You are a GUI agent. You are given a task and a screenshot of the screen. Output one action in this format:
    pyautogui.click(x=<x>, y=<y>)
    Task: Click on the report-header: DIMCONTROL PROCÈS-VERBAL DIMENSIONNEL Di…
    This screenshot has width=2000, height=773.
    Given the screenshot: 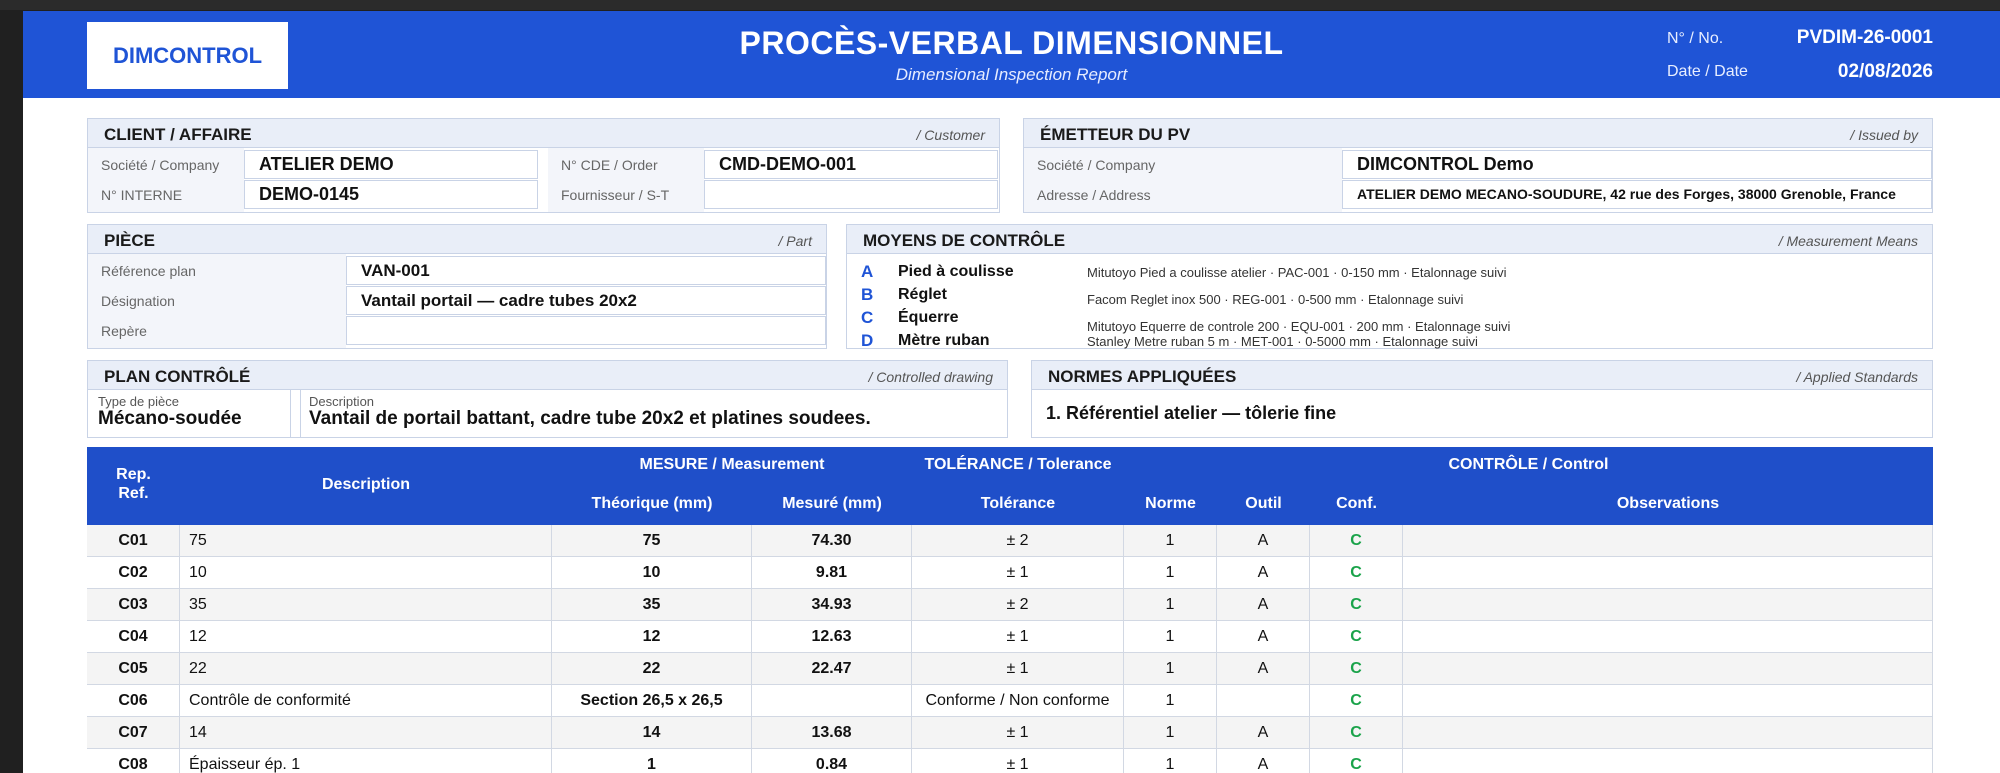 What is the action you would take?
    pyautogui.click(x=1011, y=54)
    